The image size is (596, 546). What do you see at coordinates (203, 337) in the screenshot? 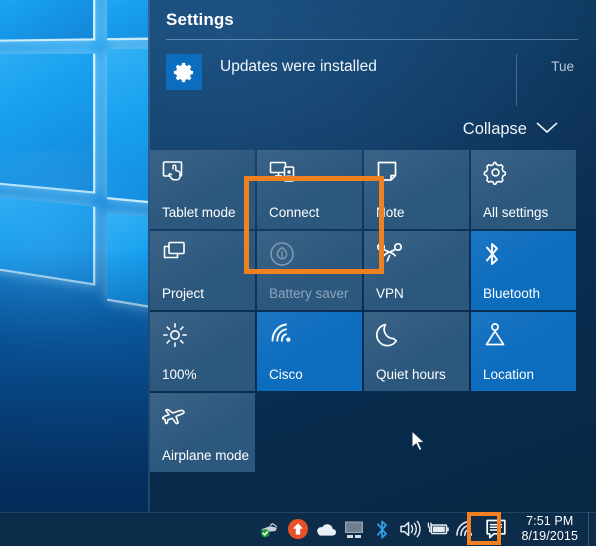
I see `brightness-icon` at bounding box center [203, 337].